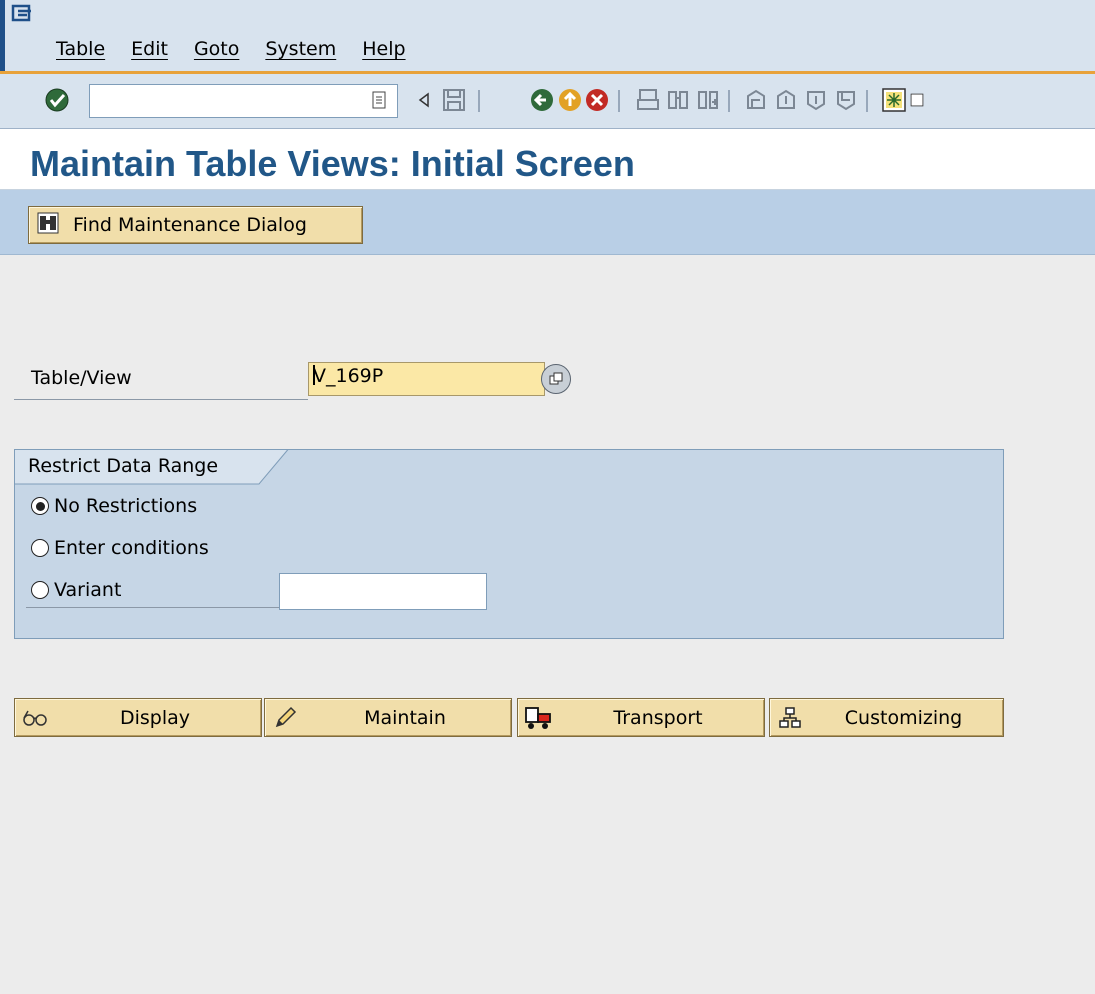 The height and width of the screenshot is (994, 1095). I want to click on glasses-icon, so click(35, 718).